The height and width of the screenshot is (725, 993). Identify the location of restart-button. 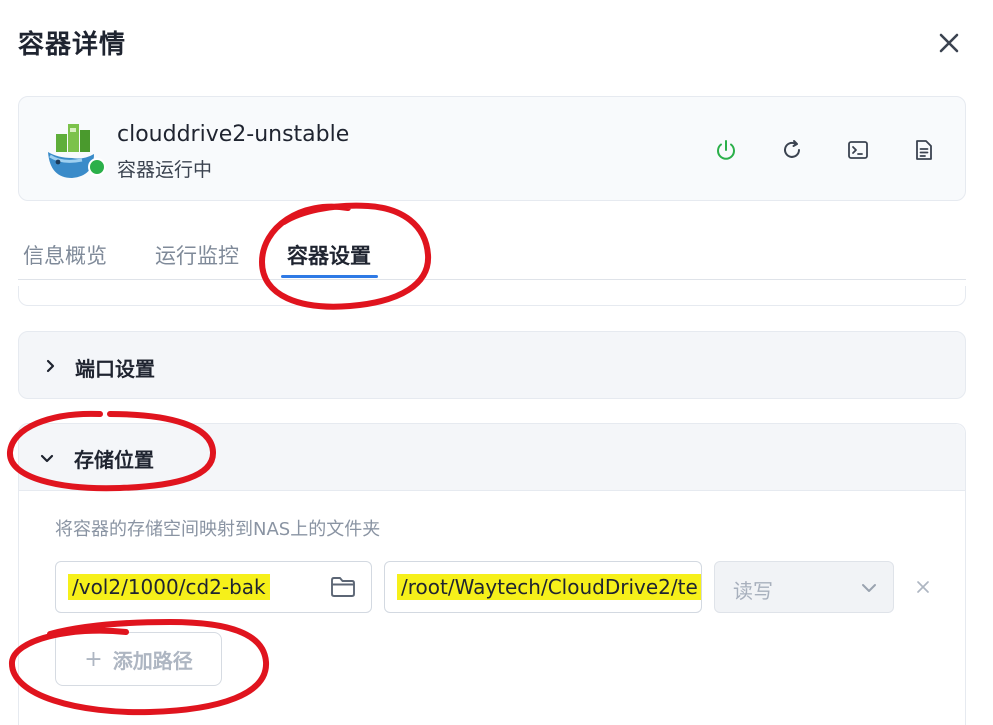
(792, 150).